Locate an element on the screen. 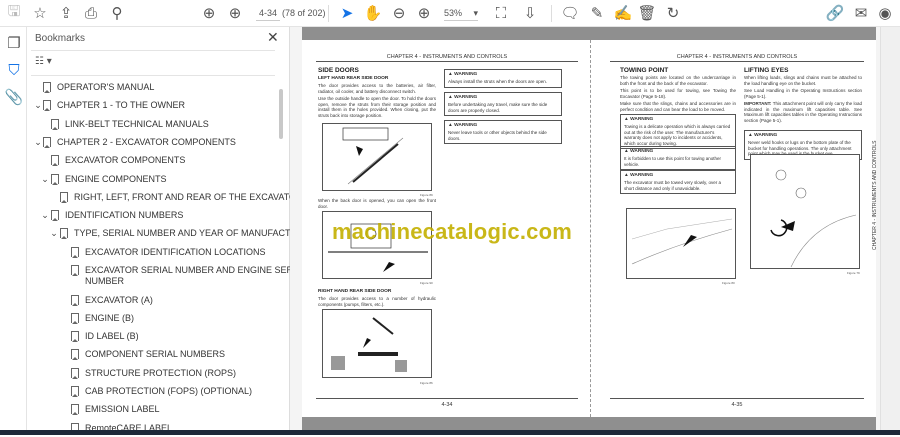 The height and width of the screenshot is (437, 900). bookmark-item: EXCAVATOR IDENTIFICATION LOCATIONS is located at coordinates (152, 252).